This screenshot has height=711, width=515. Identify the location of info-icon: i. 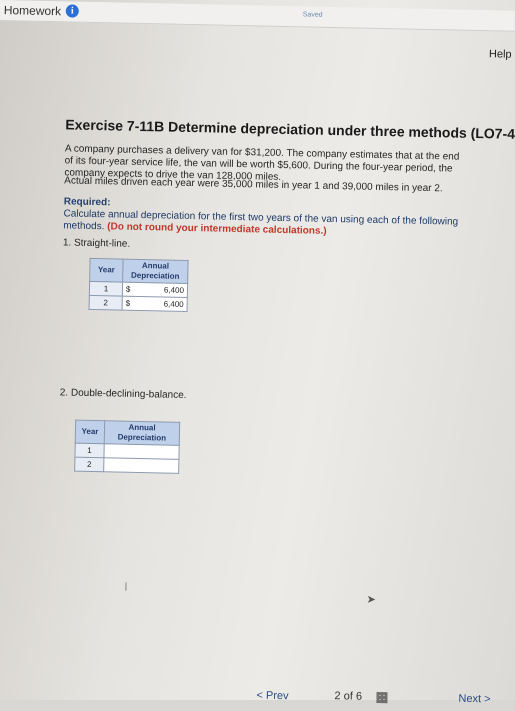
(72, 11).